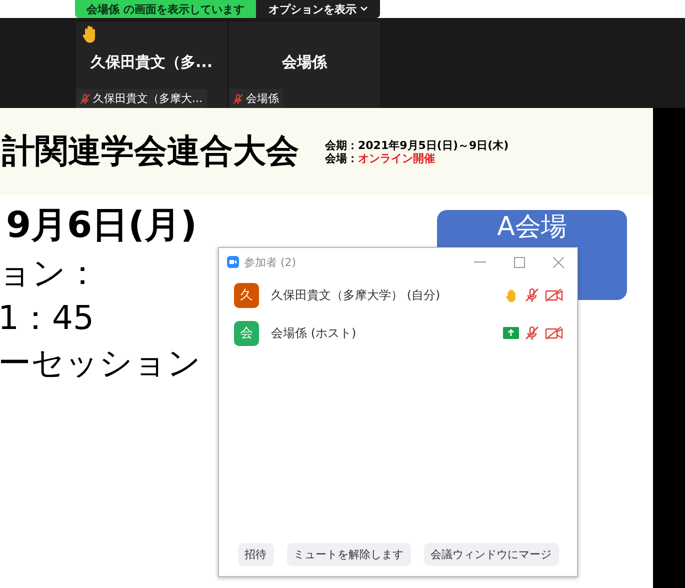  I want to click on slide-title: 計関連学会連合大会, so click(150, 151).